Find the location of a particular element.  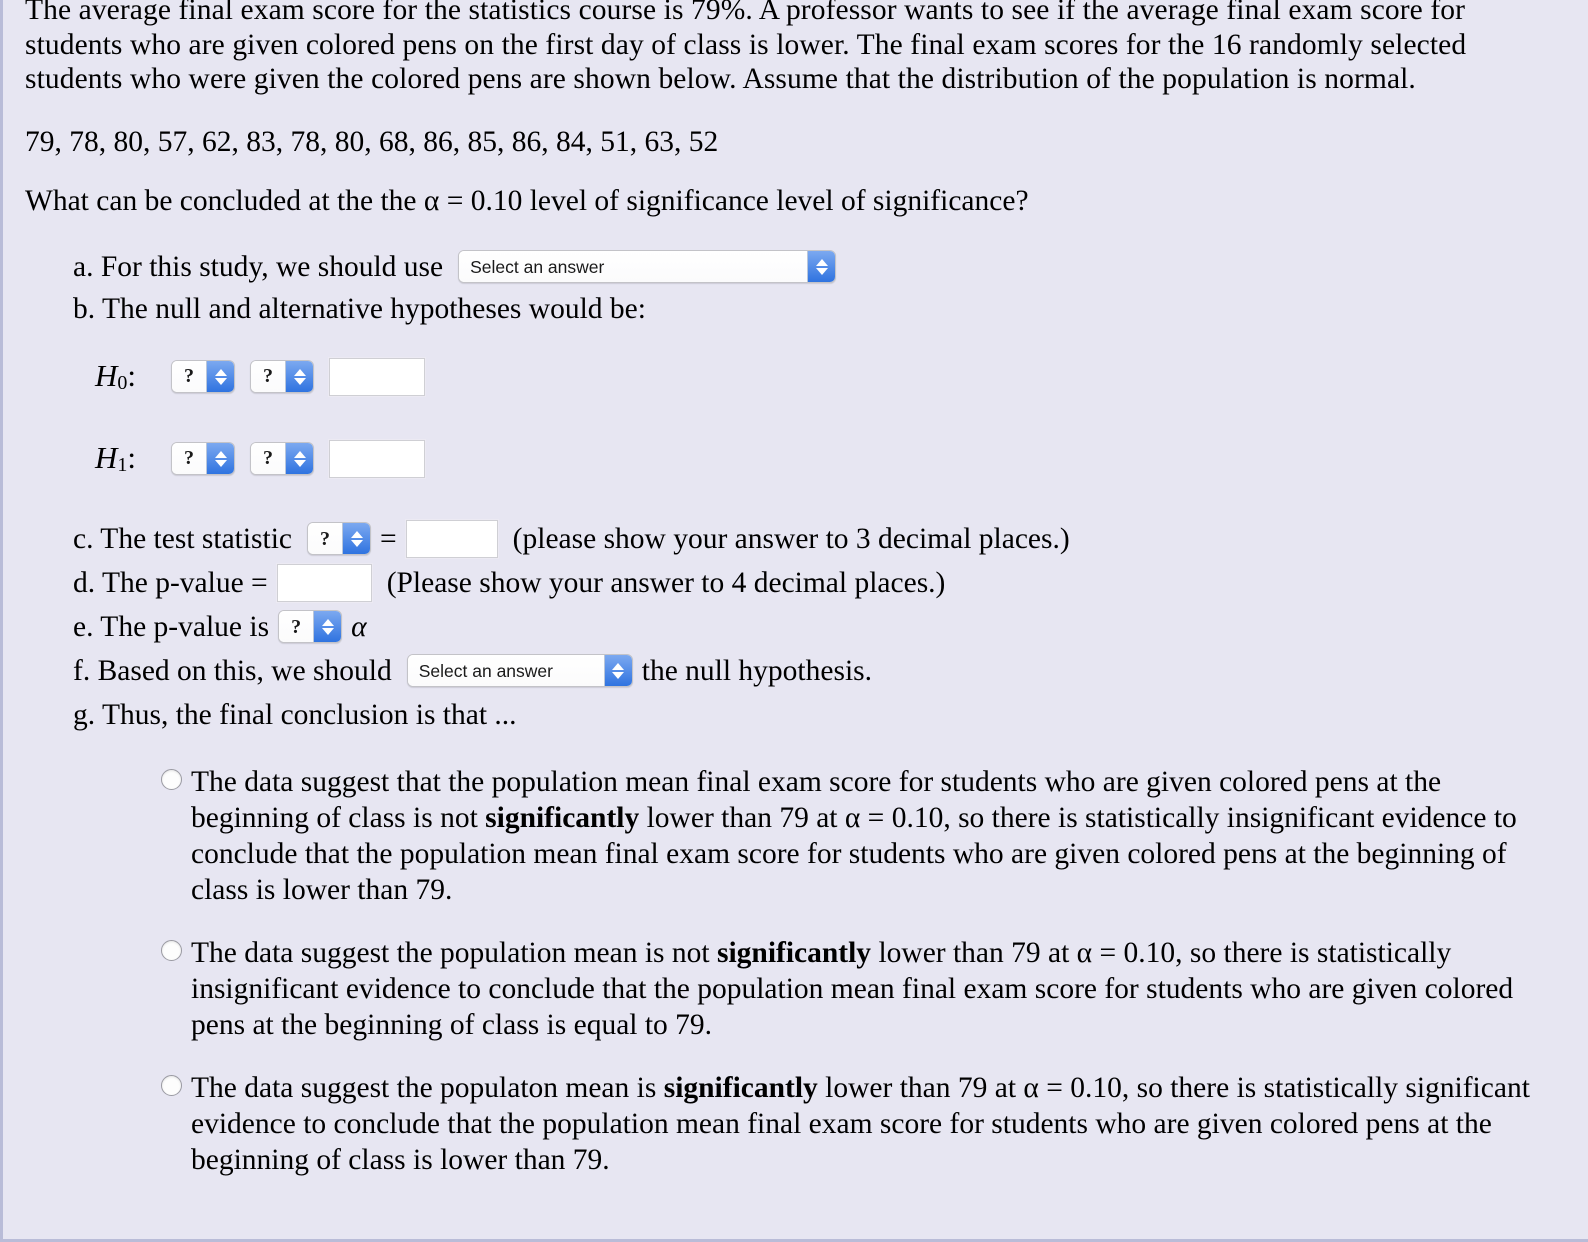

part-e: e. The p-value is ? α is located at coordinates (820, 627).